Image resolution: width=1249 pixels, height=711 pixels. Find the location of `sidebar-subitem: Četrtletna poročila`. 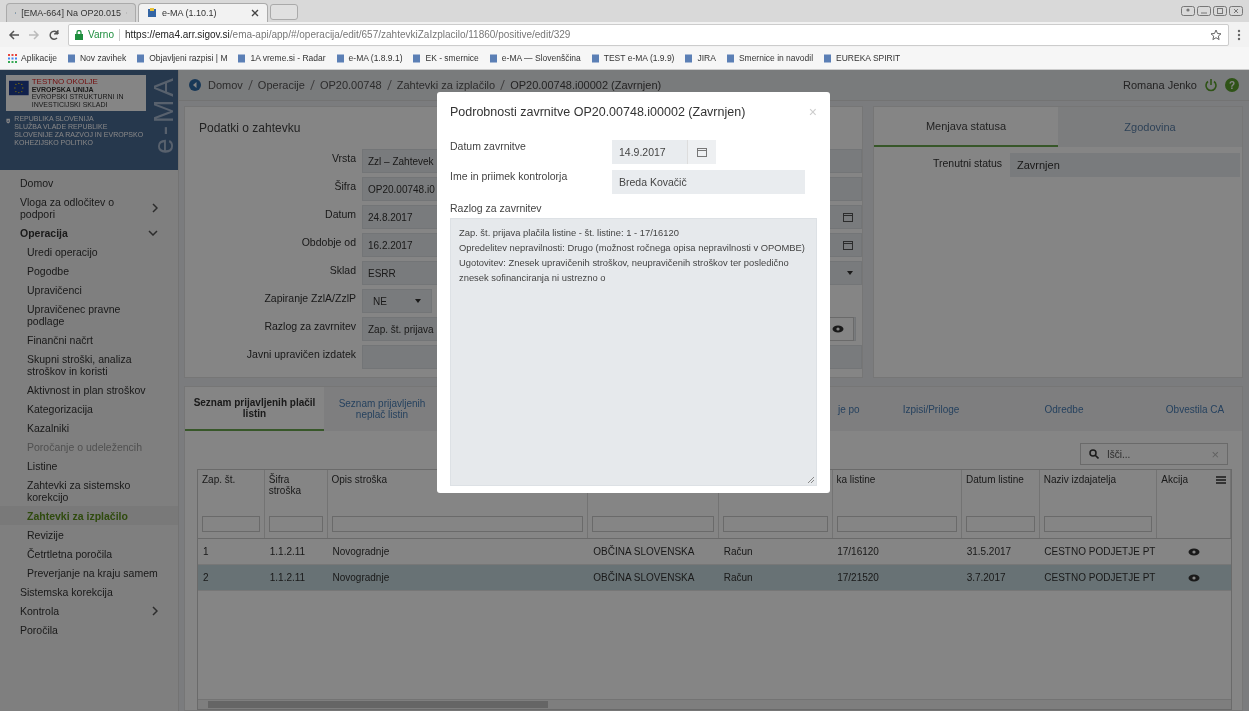

sidebar-subitem: Četrtletna poročila is located at coordinates (89, 553).